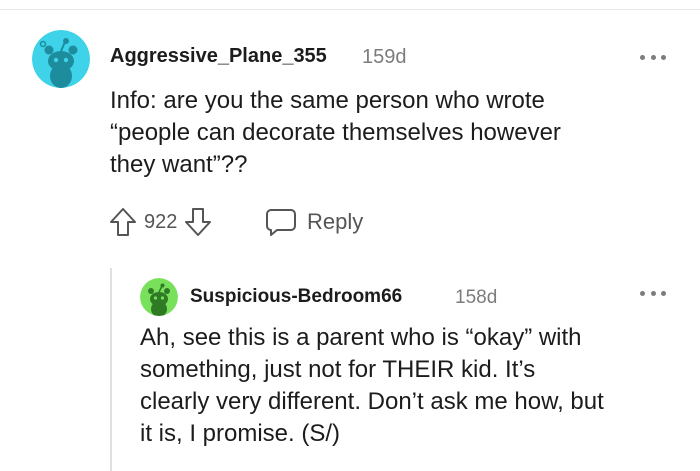  What do you see at coordinates (335, 221) in the screenshot?
I see `reply-label: Reply` at bounding box center [335, 221].